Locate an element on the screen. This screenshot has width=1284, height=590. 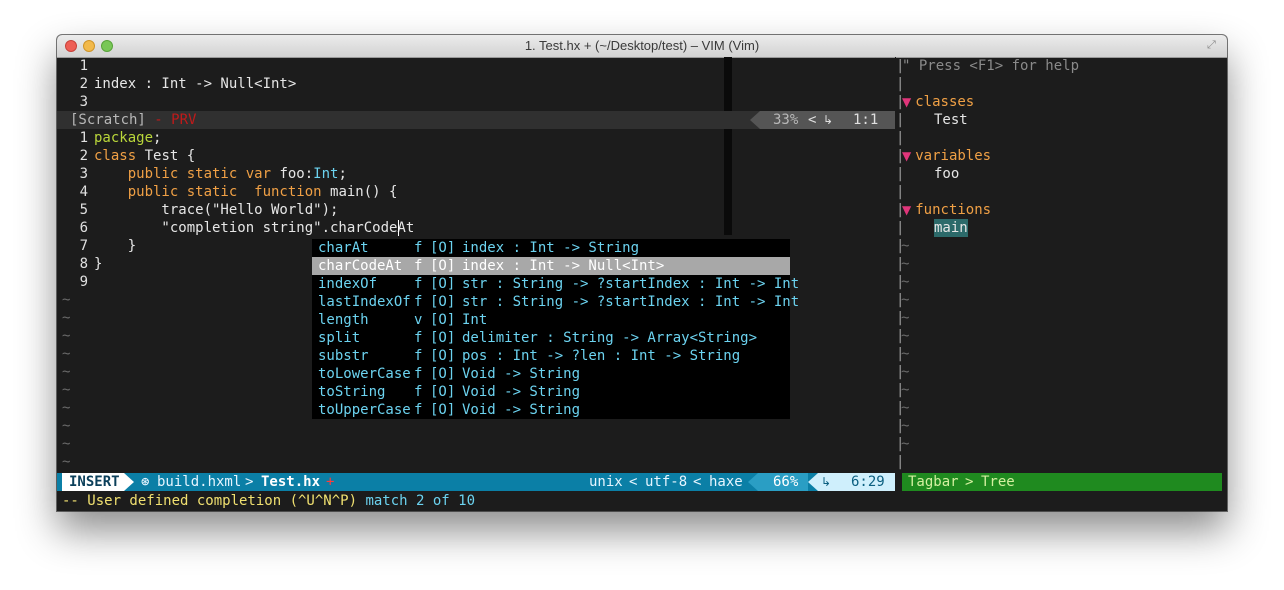
tagbar-item: main is located at coordinates (951, 228).